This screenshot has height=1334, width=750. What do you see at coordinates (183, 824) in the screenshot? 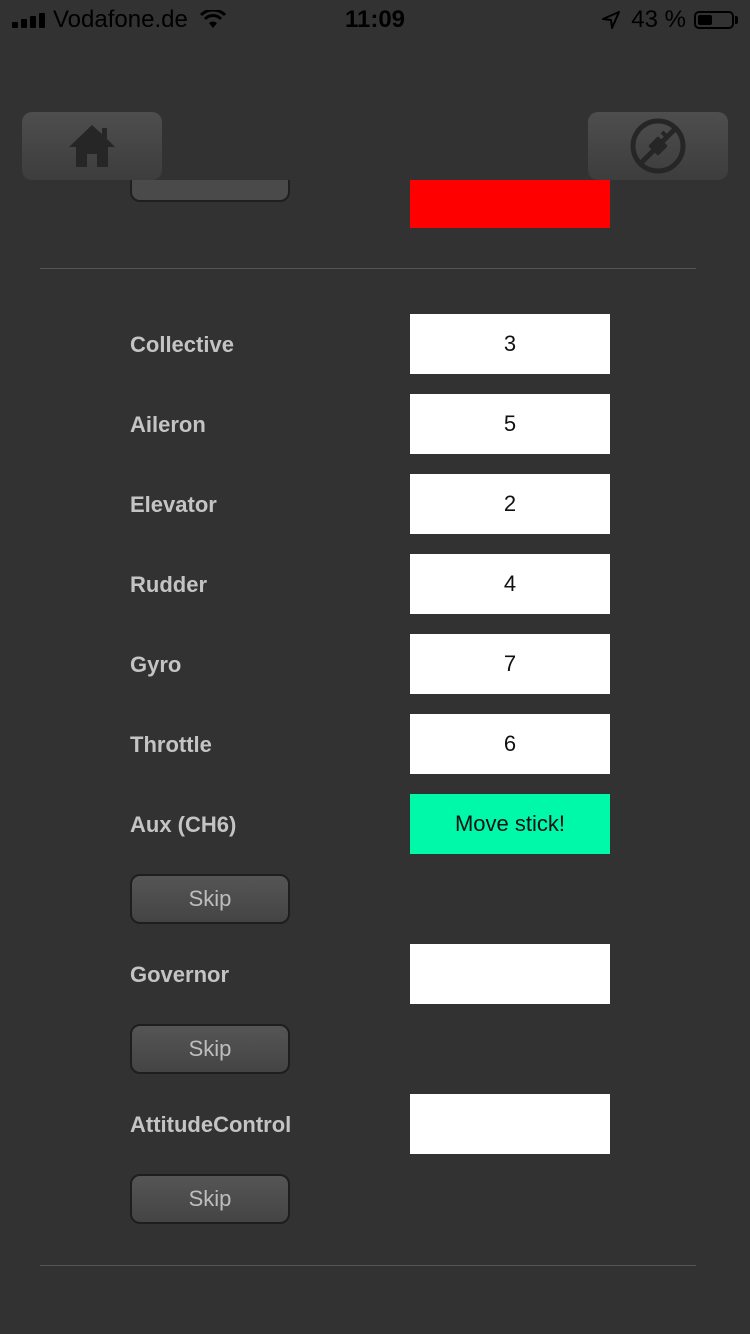
I see `channel-label-aux: Aux (CH6)` at bounding box center [183, 824].